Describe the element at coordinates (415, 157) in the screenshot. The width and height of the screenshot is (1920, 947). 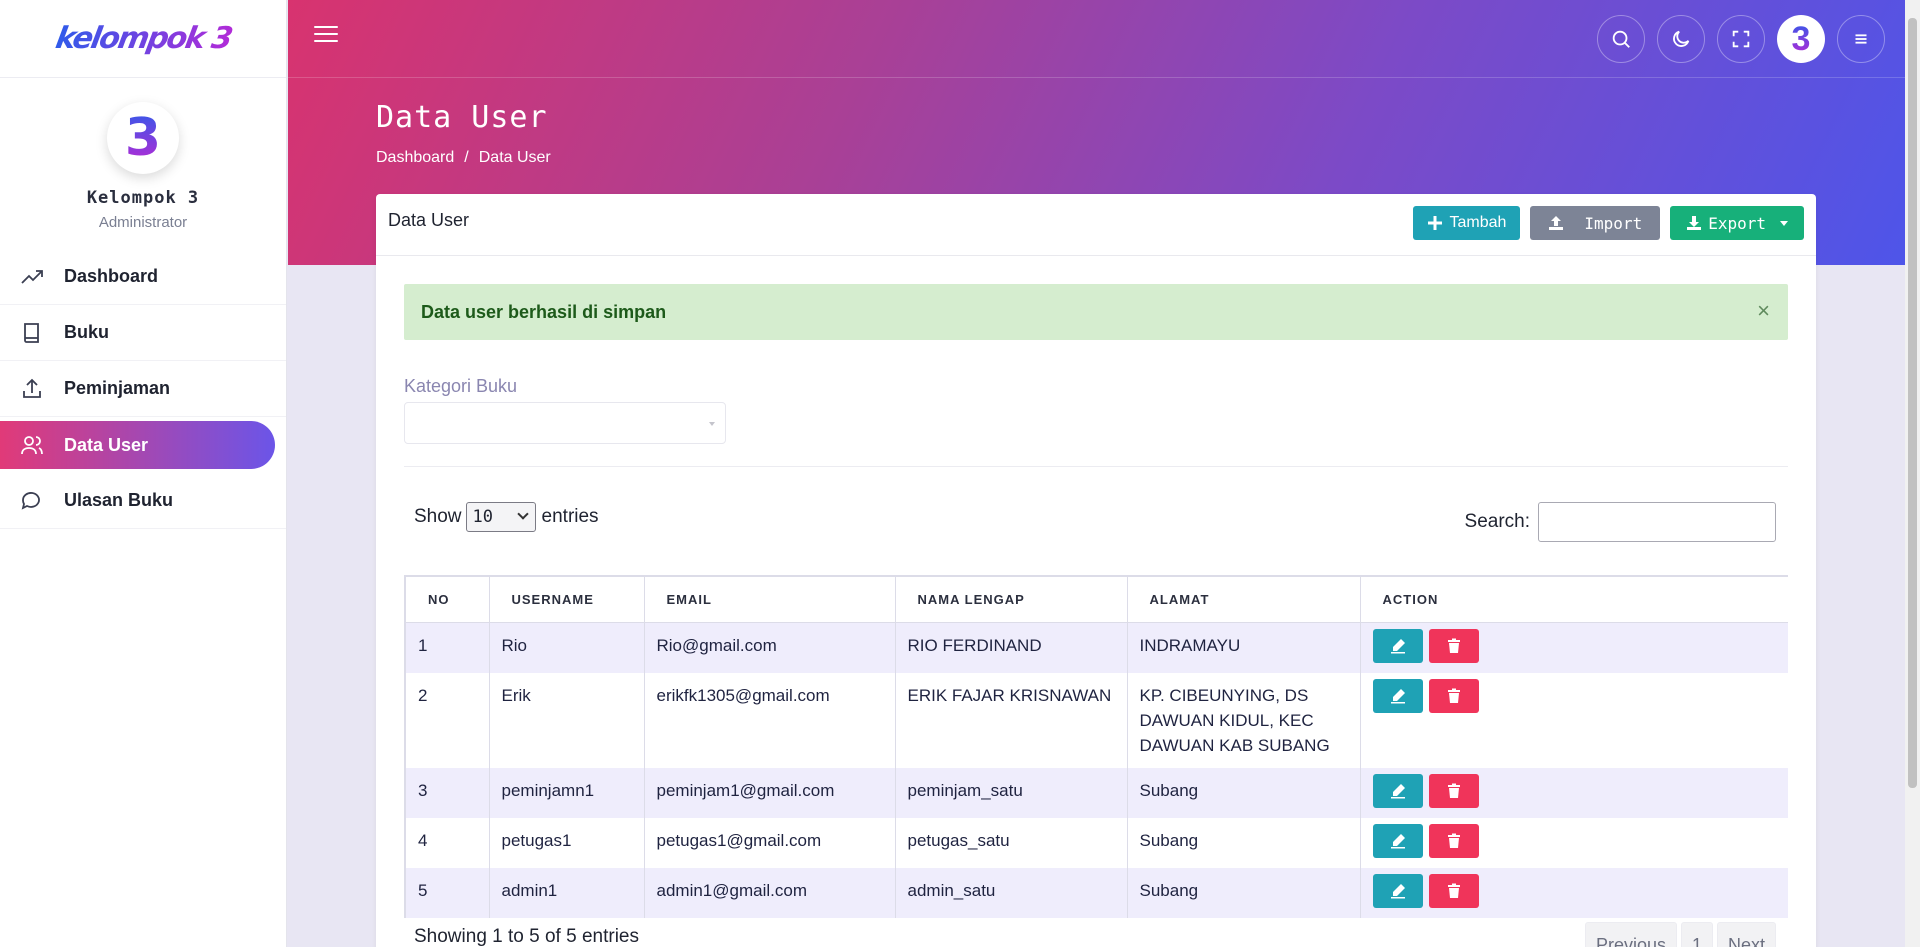
I see `breadcrumb-dashboard: Dashboard` at that location.